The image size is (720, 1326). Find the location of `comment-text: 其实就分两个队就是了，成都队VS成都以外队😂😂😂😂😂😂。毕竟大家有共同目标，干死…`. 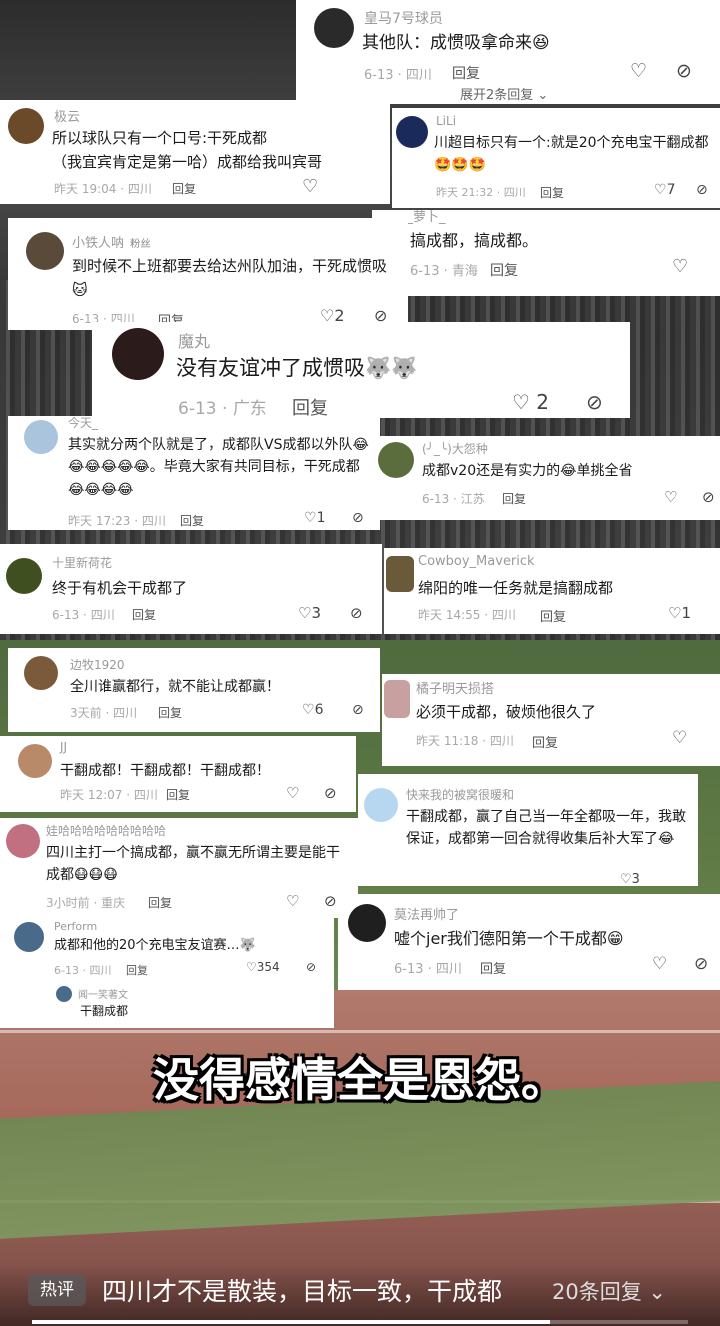

comment-text: 其实就分两个队就是了，成都队VS成都以外队😂😂😂😂😂😂。毕竟大家有共同目标，干死… is located at coordinates (218, 467).